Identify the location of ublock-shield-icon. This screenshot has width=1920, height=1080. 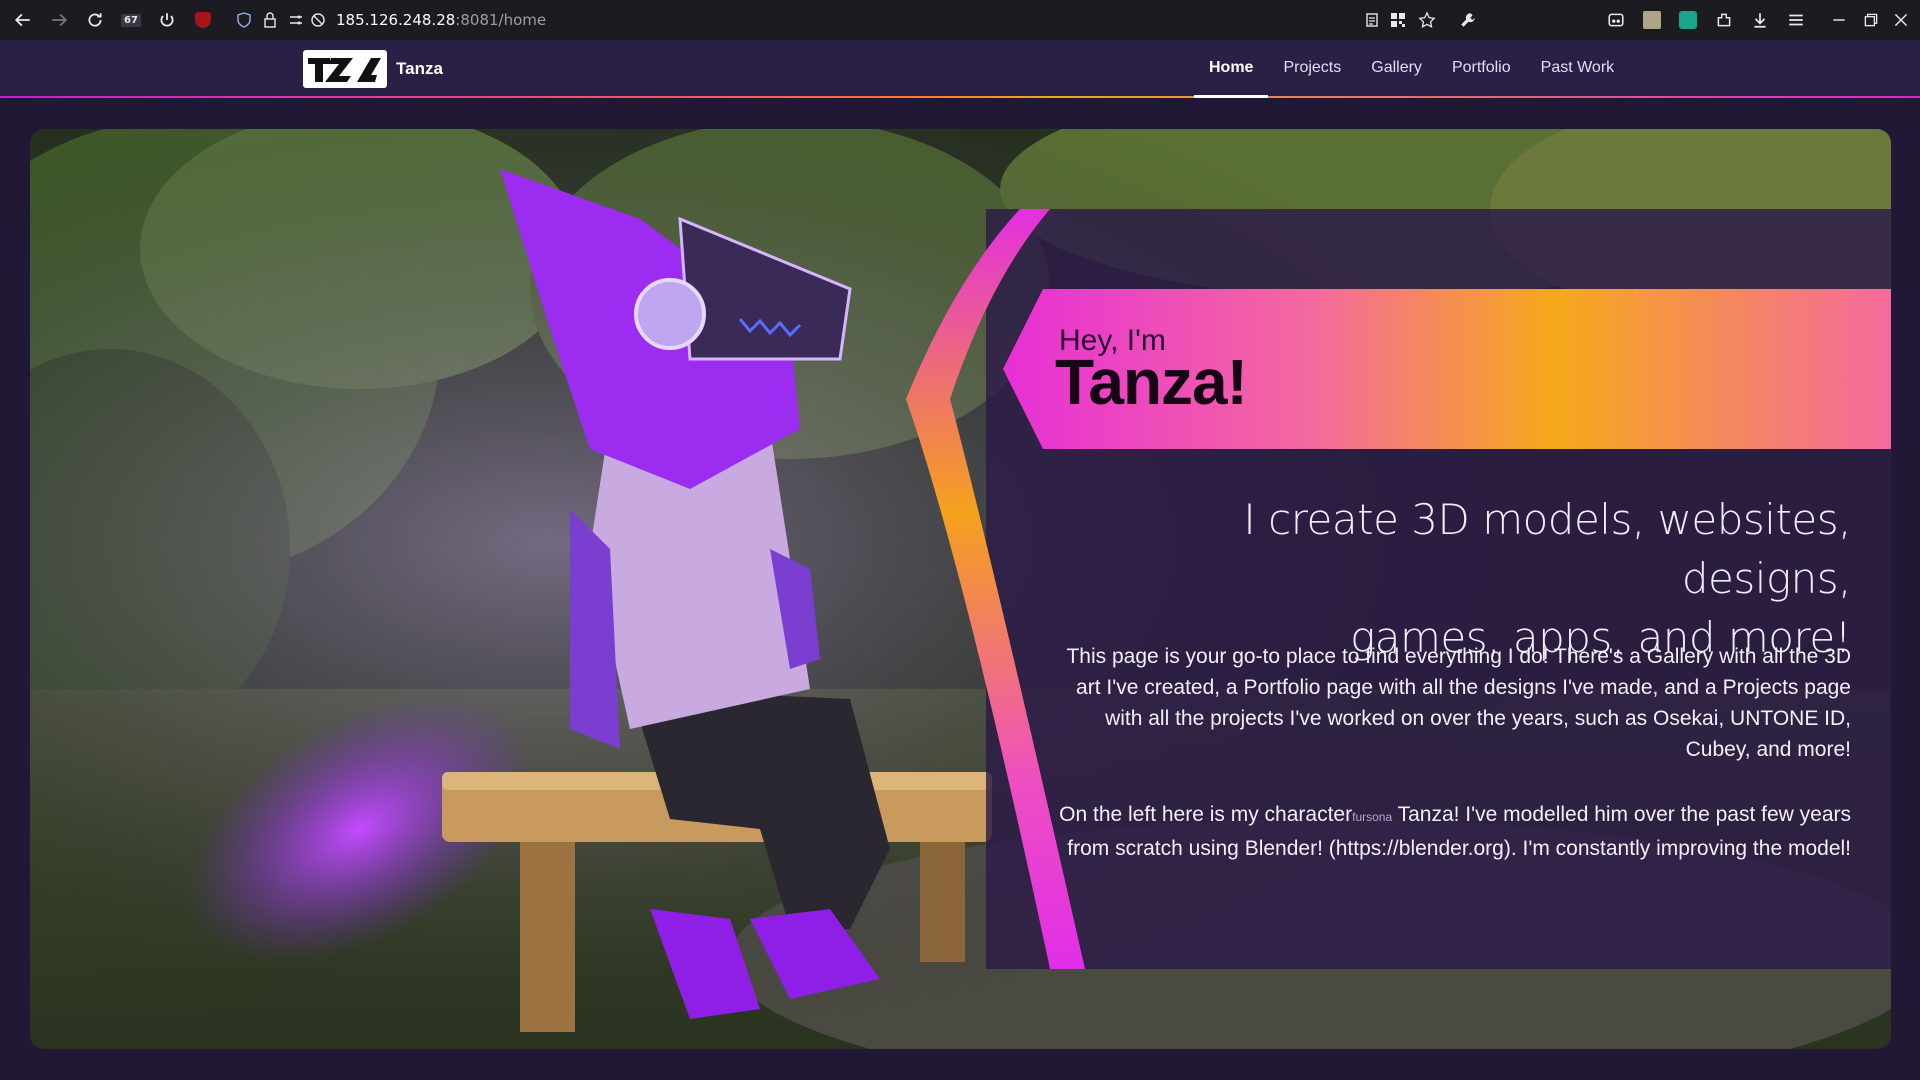
(203, 20).